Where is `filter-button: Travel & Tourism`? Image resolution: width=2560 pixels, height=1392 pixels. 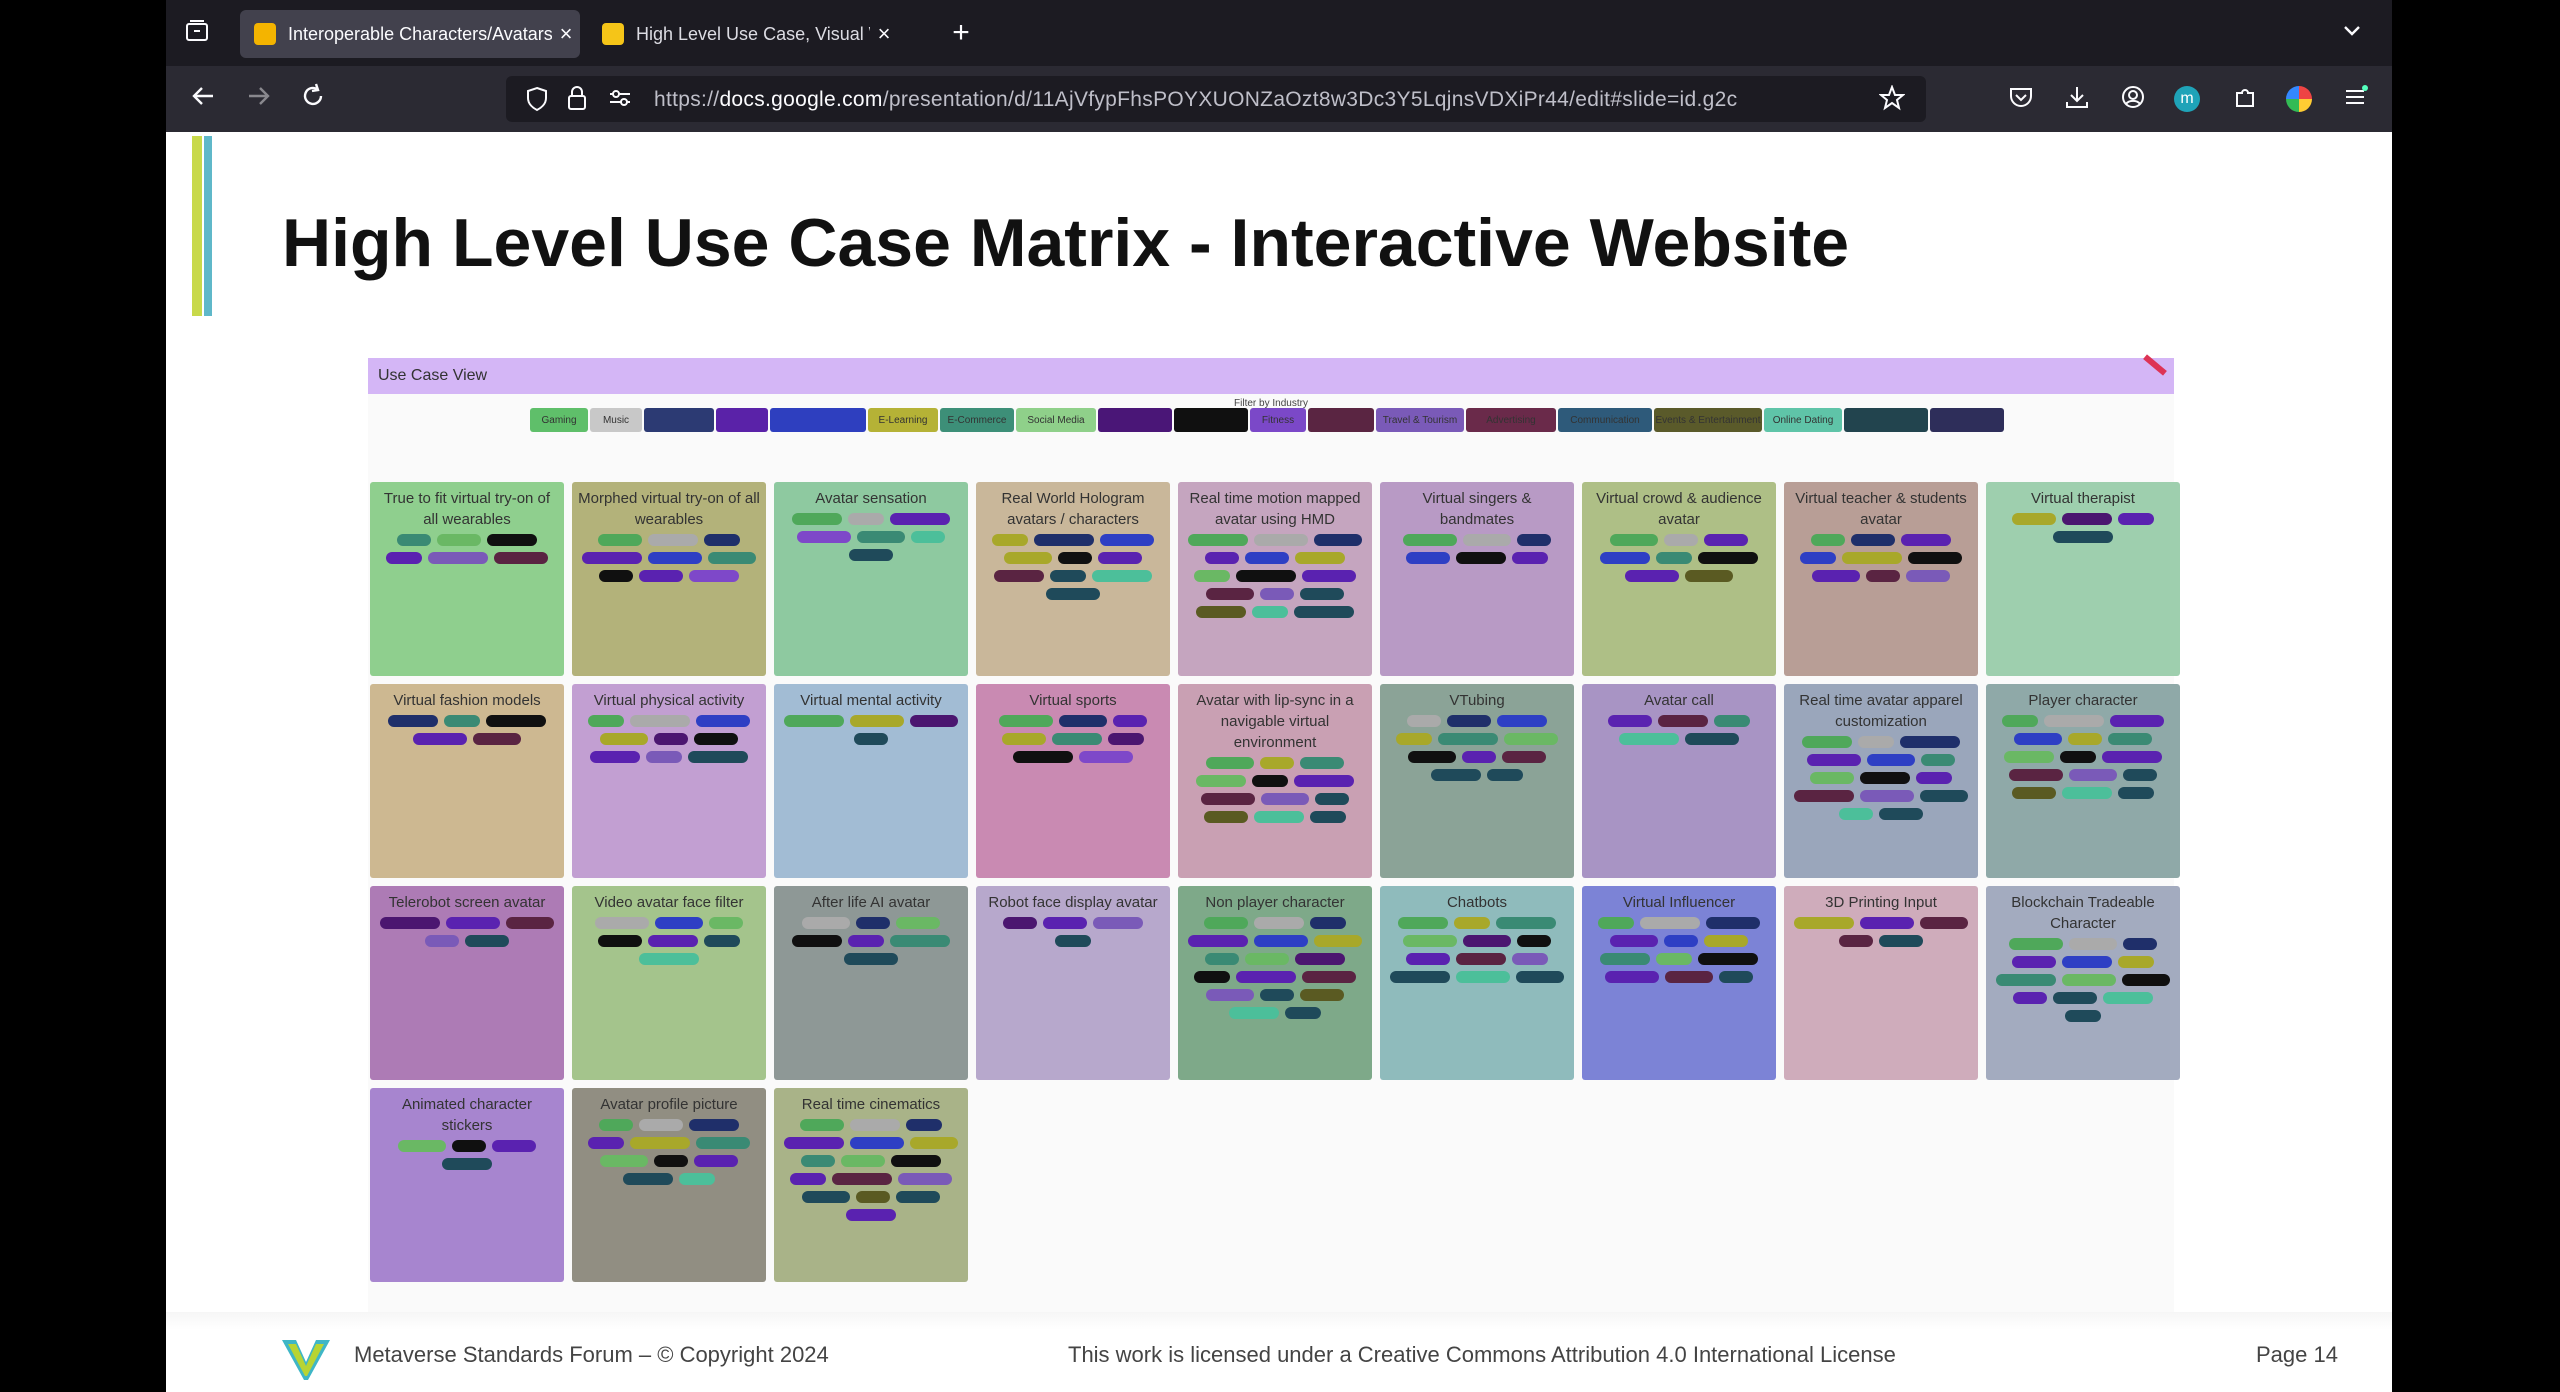
filter-button: Travel & Tourism is located at coordinates (1420, 420).